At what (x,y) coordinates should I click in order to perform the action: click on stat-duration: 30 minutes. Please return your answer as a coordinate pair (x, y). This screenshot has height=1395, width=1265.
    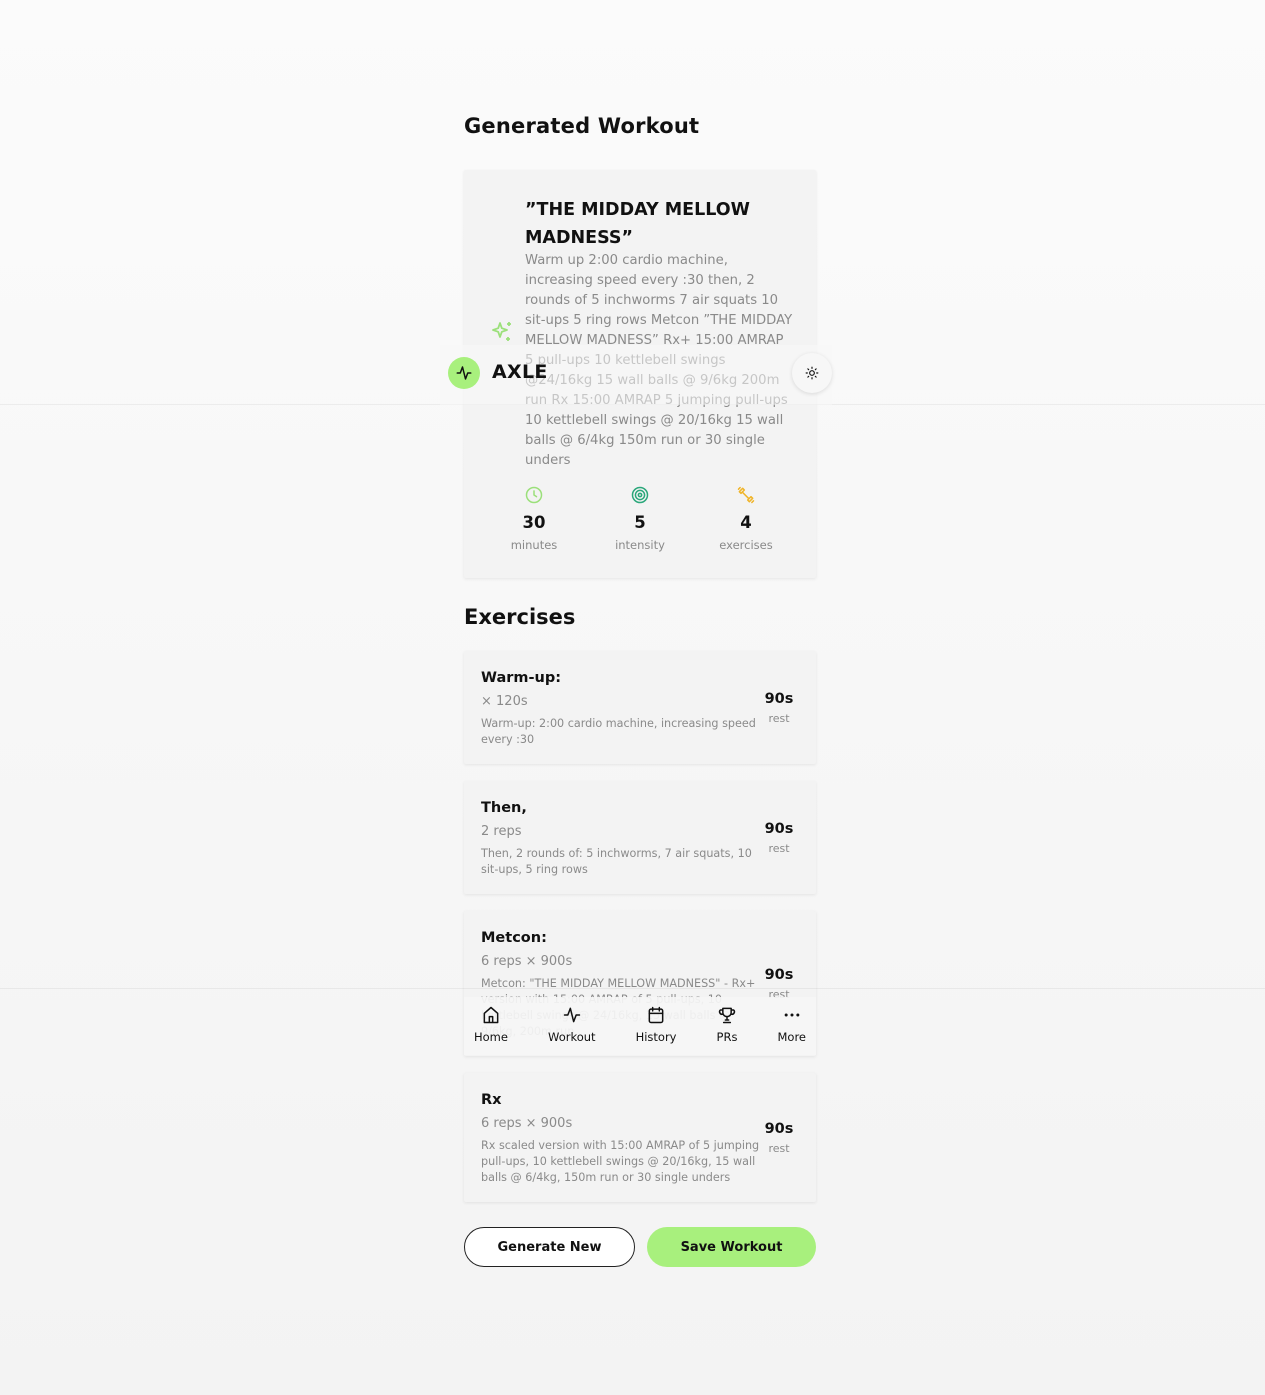
    Looking at the image, I should click on (534, 518).